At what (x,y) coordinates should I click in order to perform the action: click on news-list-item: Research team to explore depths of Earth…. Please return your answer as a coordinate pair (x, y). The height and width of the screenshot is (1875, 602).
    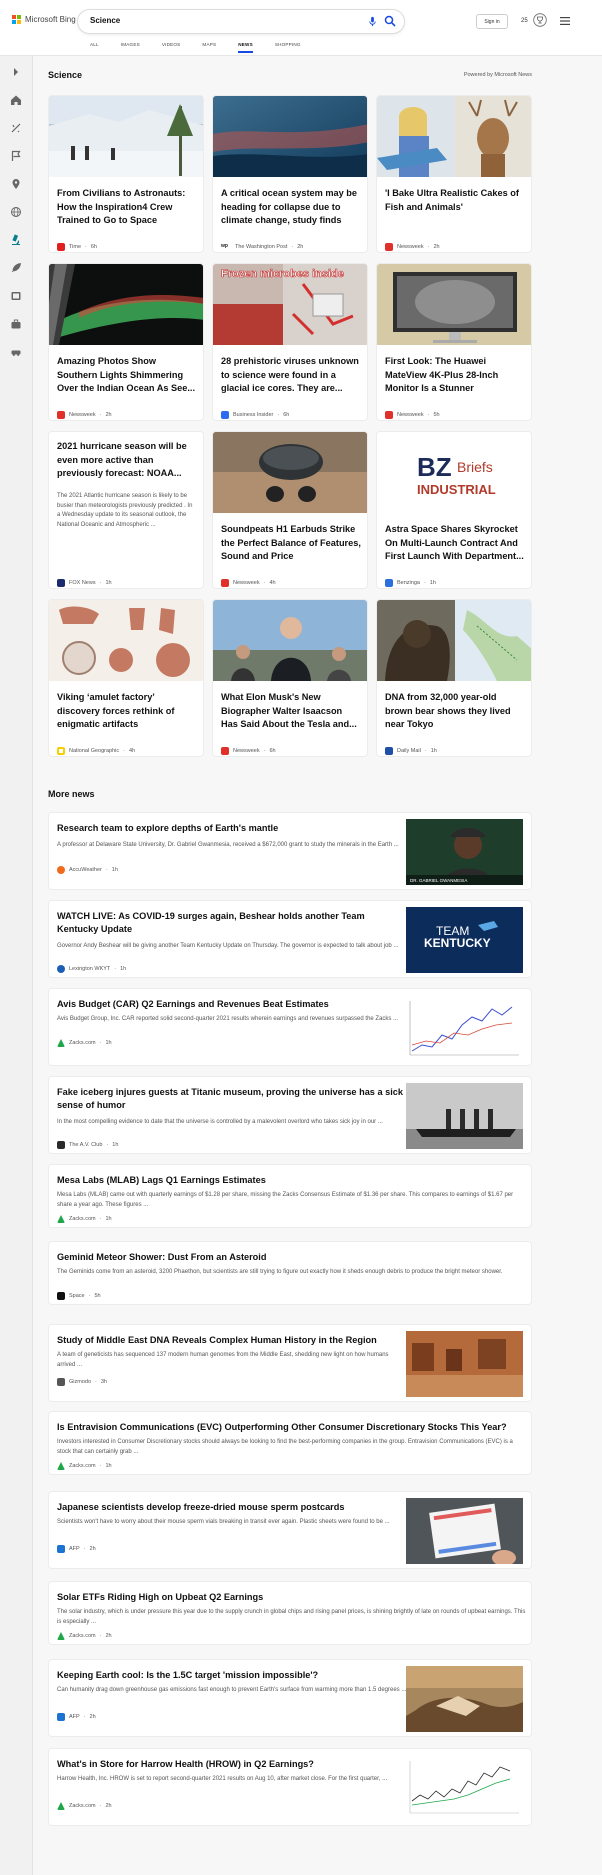
    Looking at the image, I should click on (290, 851).